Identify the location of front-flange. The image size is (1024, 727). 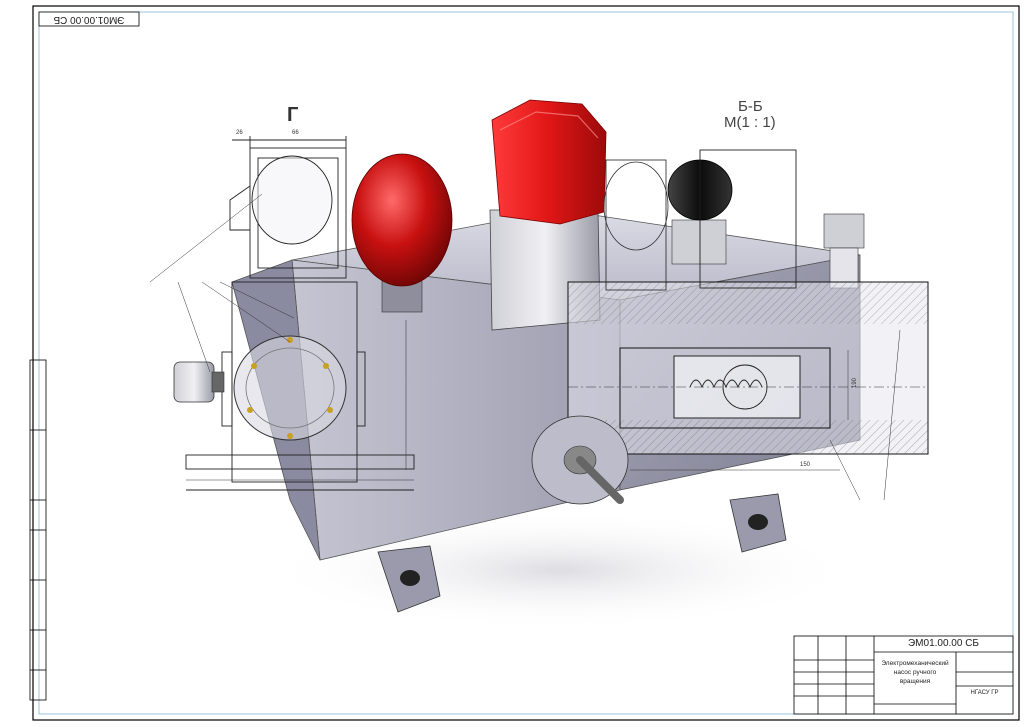
(290, 388).